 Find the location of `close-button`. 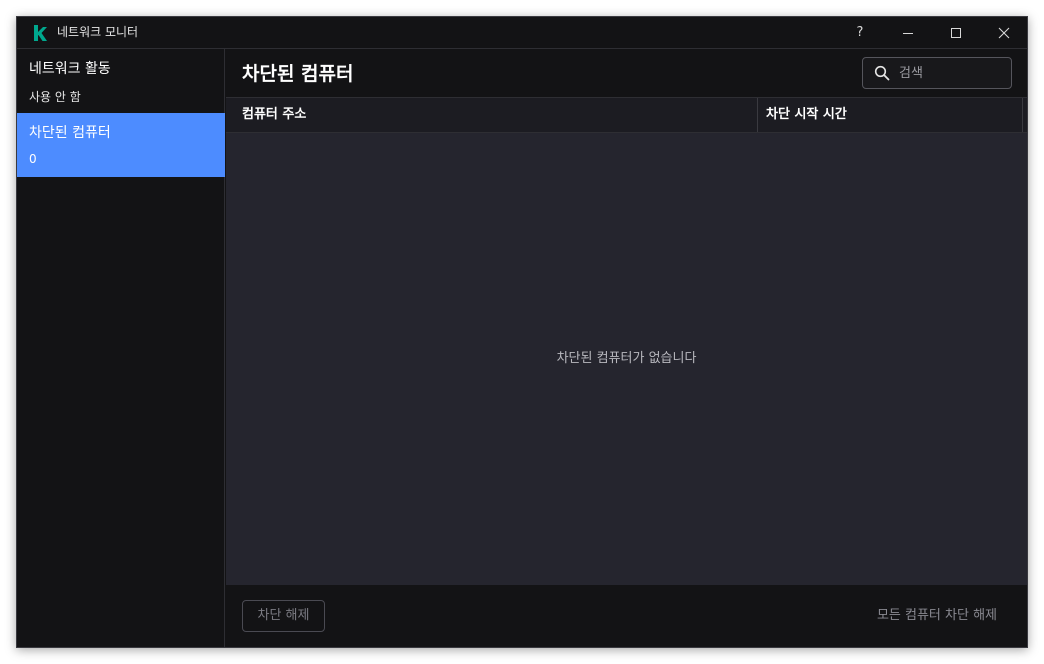

close-button is located at coordinates (1004, 32).